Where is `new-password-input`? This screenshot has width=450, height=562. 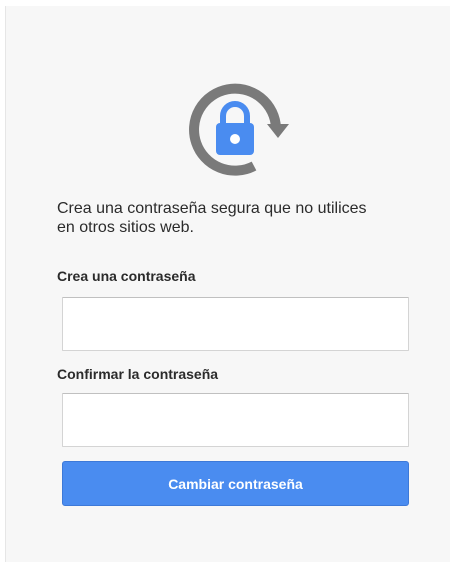
new-password-input is located at coordinates (235, 324).